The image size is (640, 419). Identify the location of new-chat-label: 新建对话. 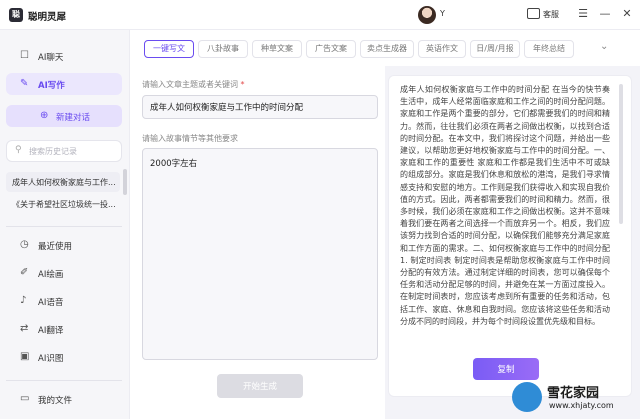
(73, 118).